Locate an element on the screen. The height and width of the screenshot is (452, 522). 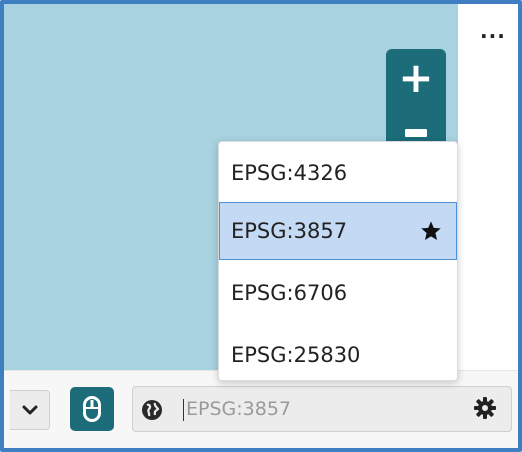
crs-option-4326: EPSG:4326 is located at coordinates (338, 173).